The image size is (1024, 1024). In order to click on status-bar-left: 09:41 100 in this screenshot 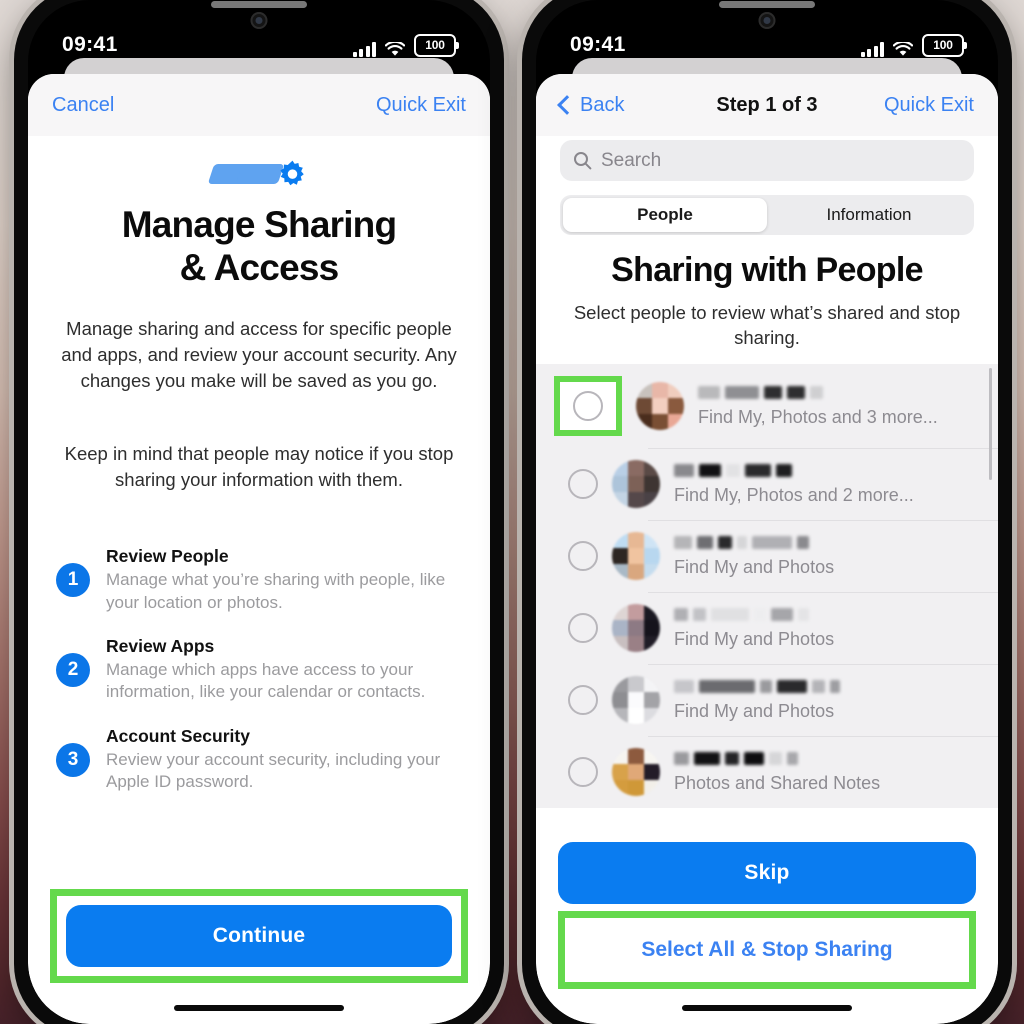, I will do `click(259, 45)`.